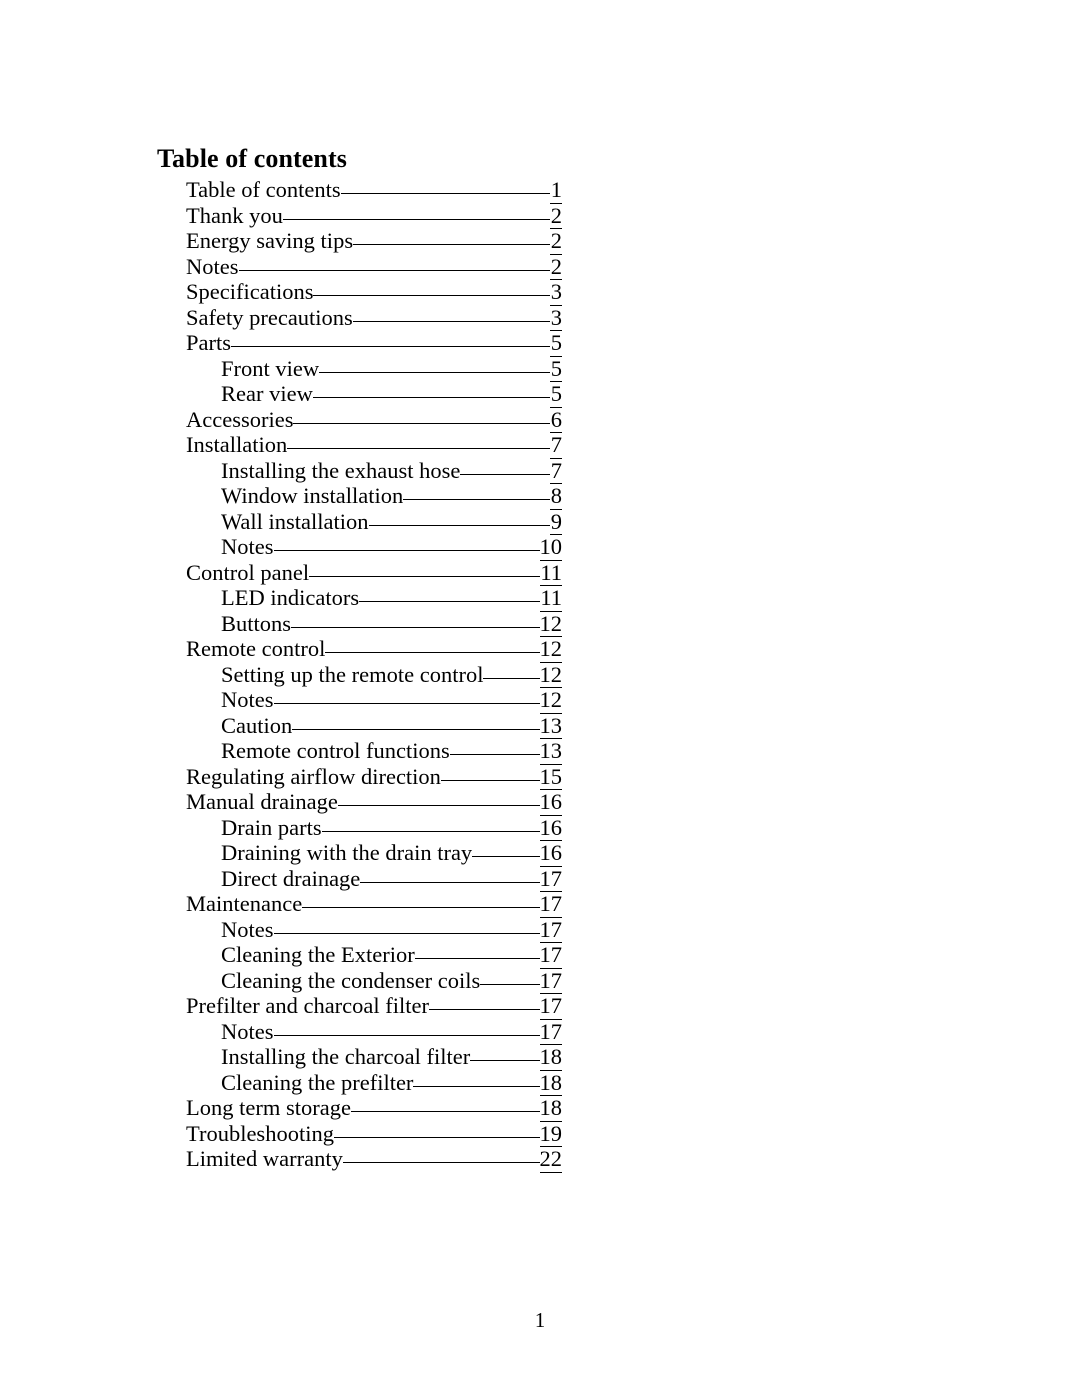 This screenshot has width=1080, height=1397. Describe the element at coordinates (374, 419) in the screenshot. I see `toc-entry: Accessories 6` at that location.